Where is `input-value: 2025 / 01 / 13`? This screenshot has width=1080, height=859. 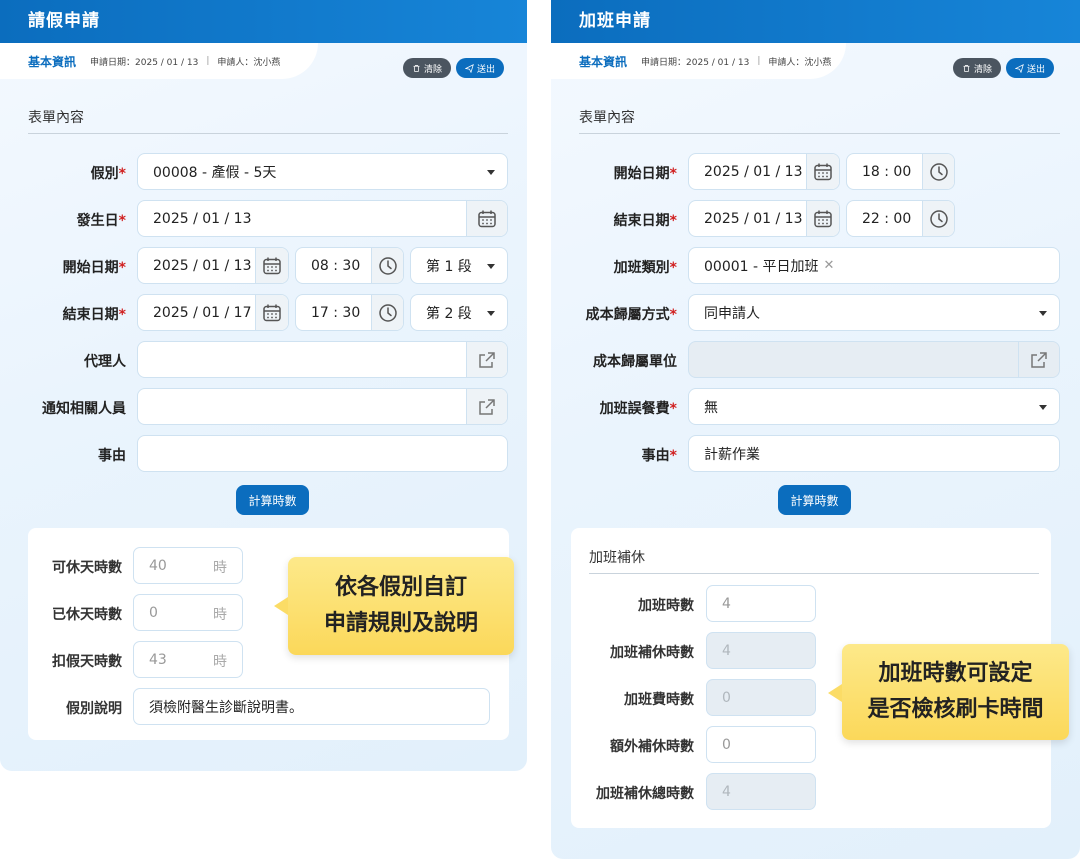
input-value: 2025 / 01 / 13 is located at coordinates (202, 218).